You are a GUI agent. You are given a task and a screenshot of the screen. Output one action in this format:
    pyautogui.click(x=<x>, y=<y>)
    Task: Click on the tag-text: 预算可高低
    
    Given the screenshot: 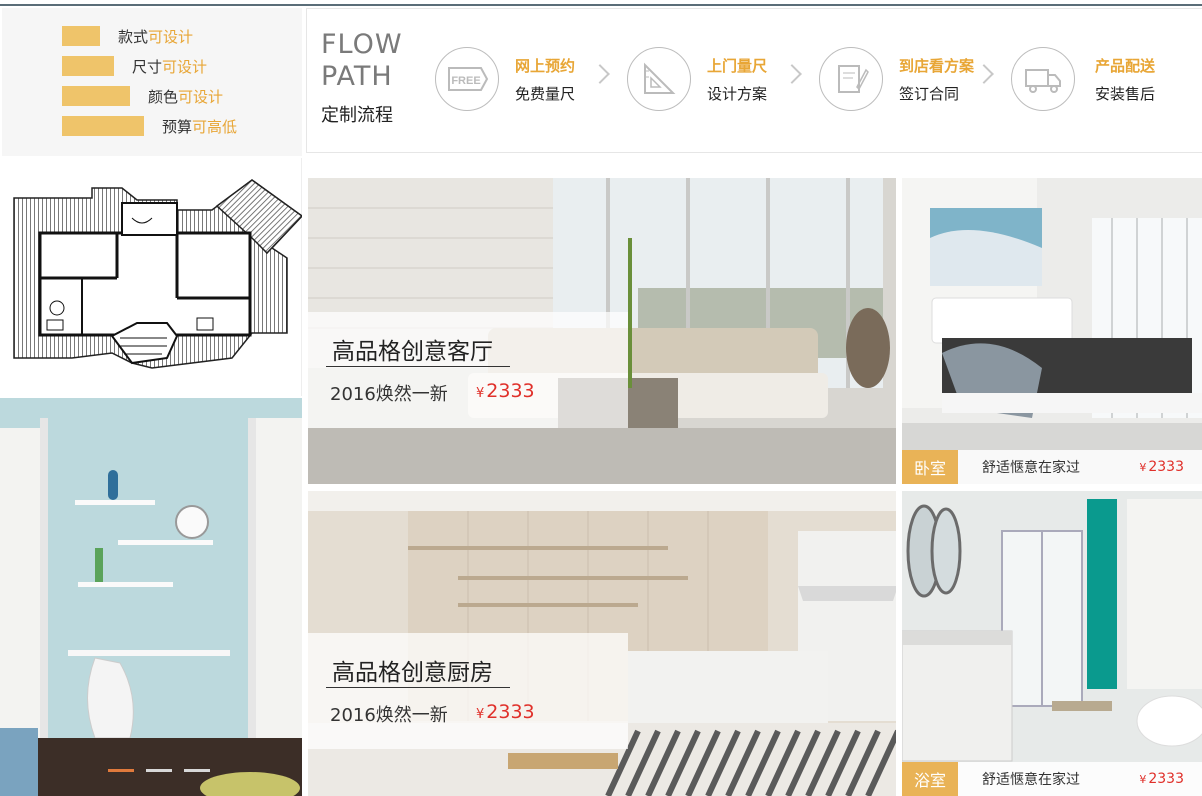 What is the action you would take?
    pyautogui.click(x=199, y=126)
    